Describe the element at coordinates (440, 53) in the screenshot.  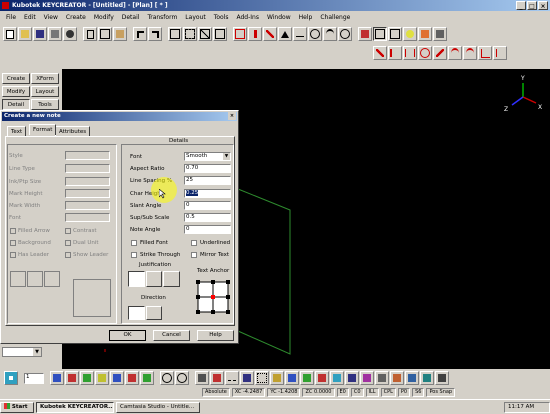
I see `snap-near-icon` at that location.